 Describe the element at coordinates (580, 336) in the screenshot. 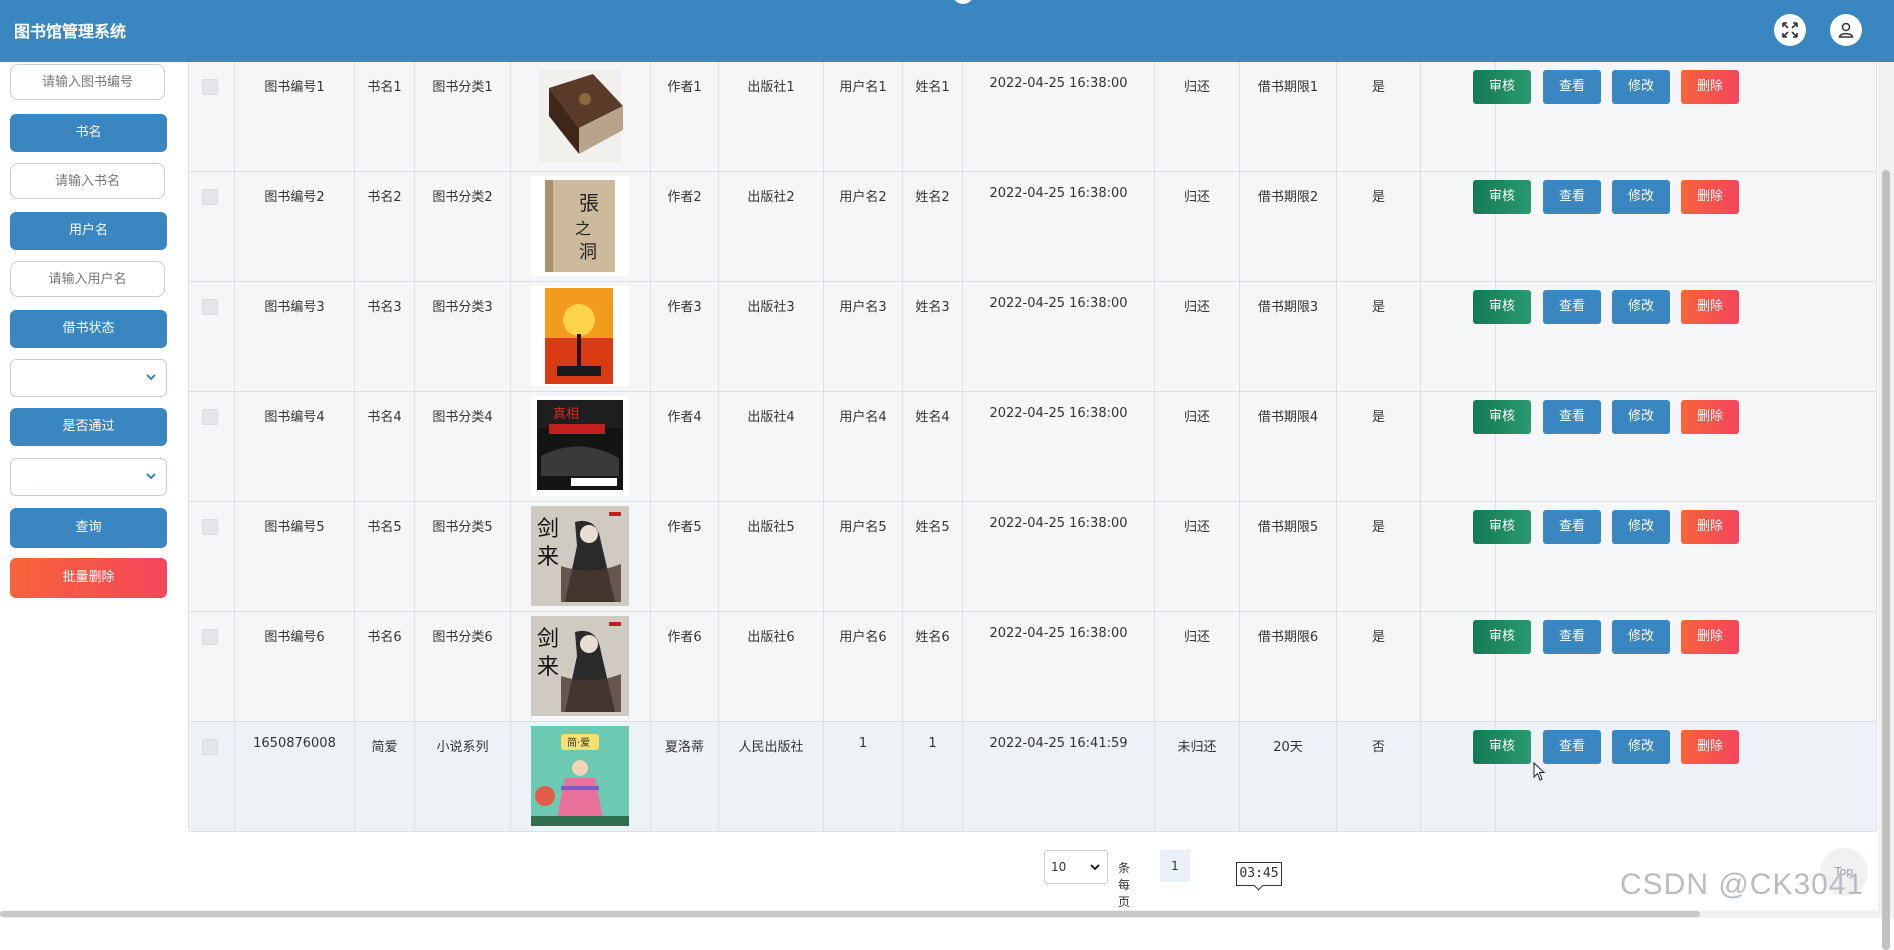

I see `book-cover-image` at that location.